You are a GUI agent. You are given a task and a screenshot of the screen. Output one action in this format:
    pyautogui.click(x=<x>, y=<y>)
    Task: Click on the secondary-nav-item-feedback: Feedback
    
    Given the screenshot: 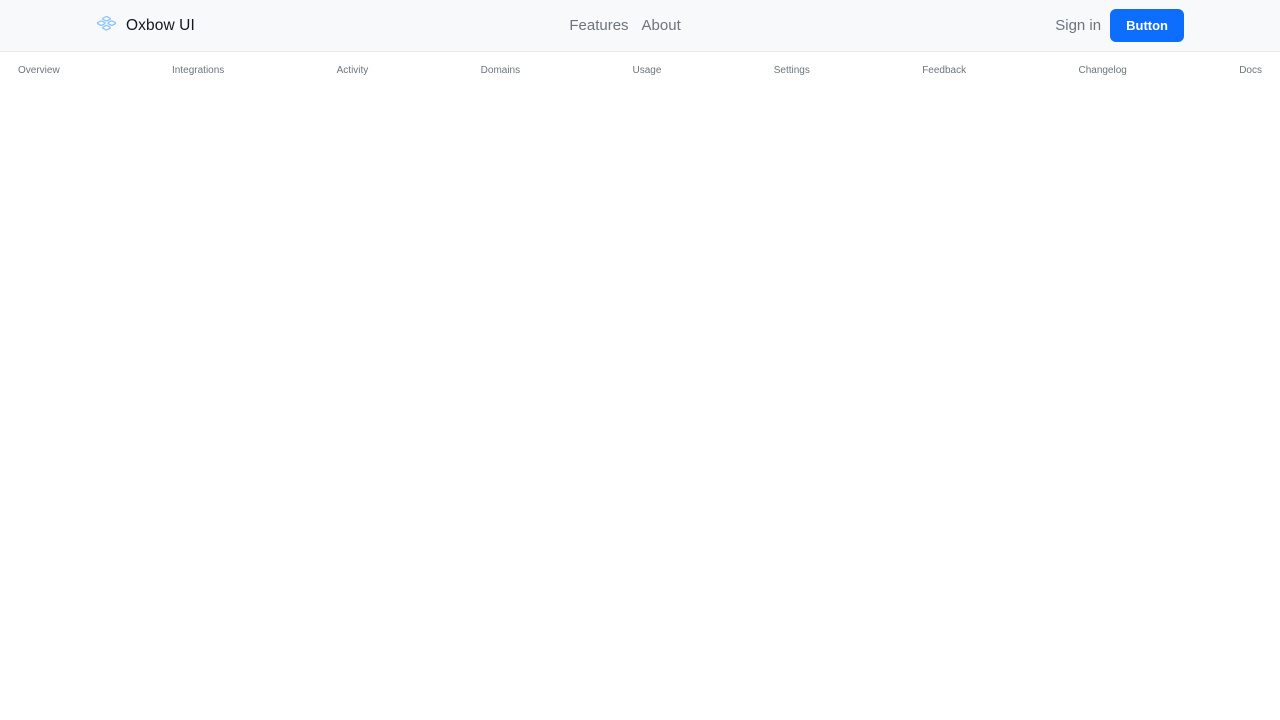 What is the action you would take?
    pyautogui.click(x=944, y=71)
    